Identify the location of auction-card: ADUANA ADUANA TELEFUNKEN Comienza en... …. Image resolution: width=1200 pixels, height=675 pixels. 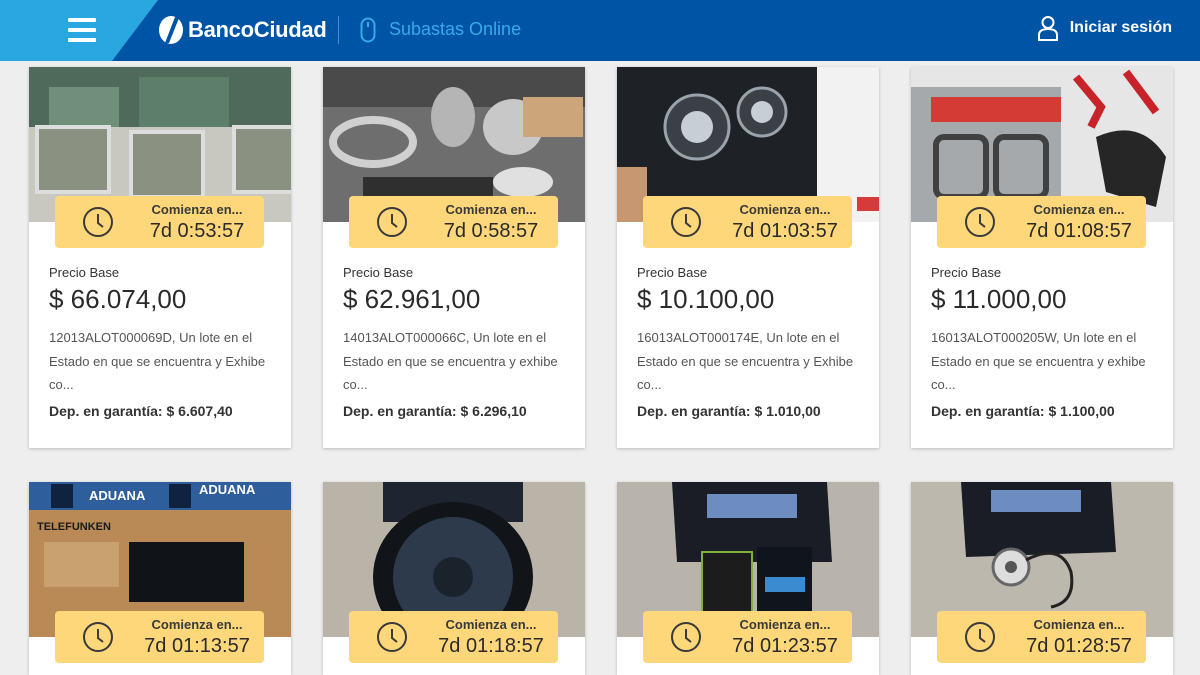
(160, 578).